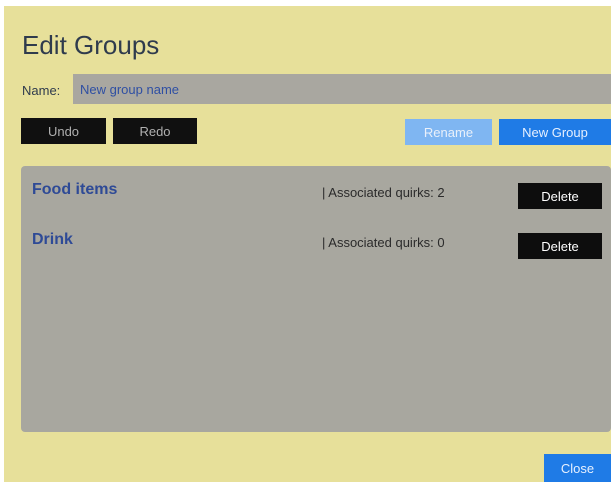 The width and height of the screenshot is (611, 482). I want to click on dialog-title: Edit Groups, so click(91, 45).